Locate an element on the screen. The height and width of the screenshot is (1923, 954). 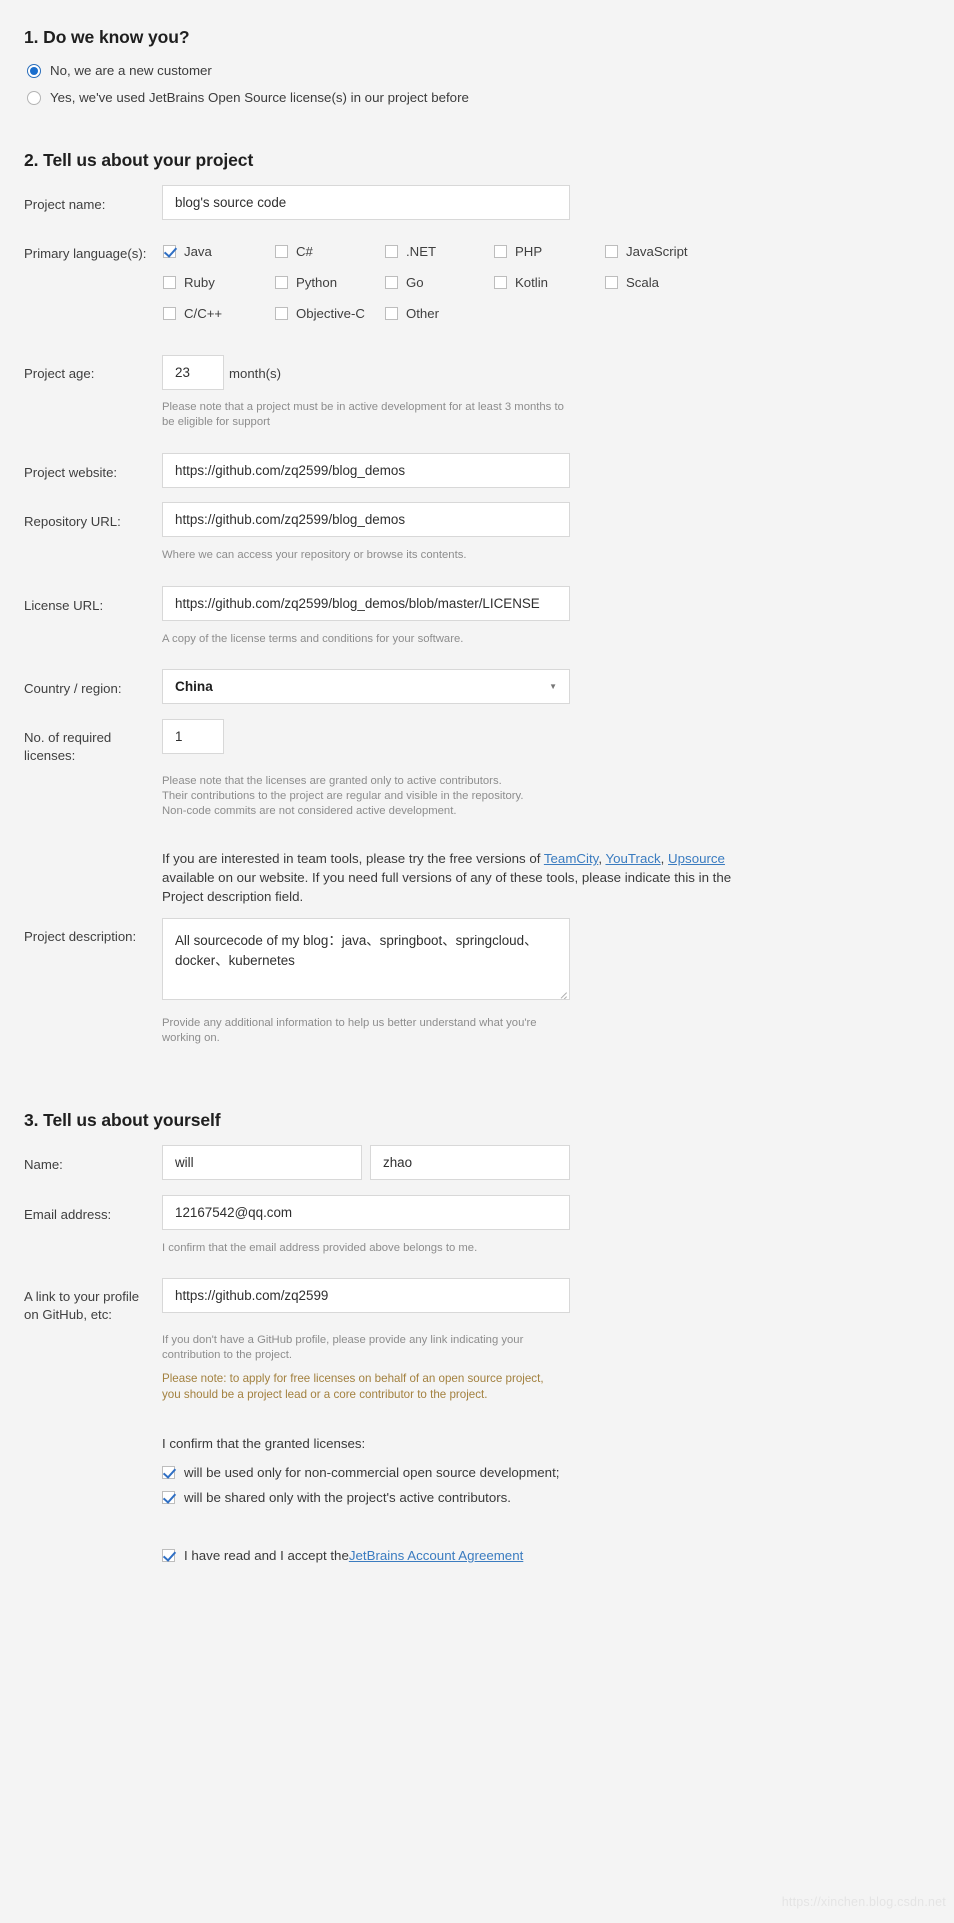
language-label-dotnet: .NET is located at coordinates (421, 251).